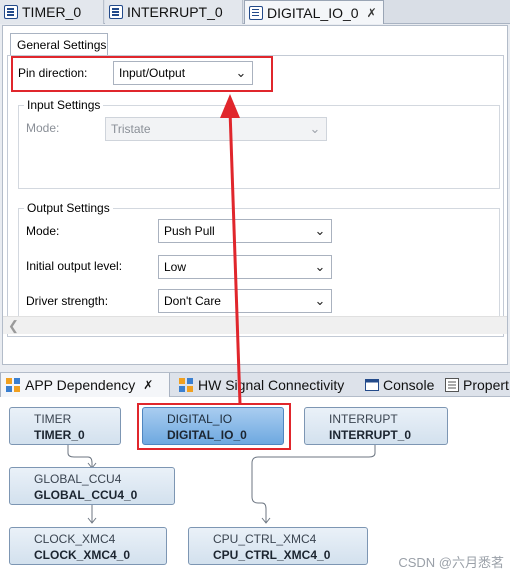  I want to click on annotation-arrow, so click(231, 249).